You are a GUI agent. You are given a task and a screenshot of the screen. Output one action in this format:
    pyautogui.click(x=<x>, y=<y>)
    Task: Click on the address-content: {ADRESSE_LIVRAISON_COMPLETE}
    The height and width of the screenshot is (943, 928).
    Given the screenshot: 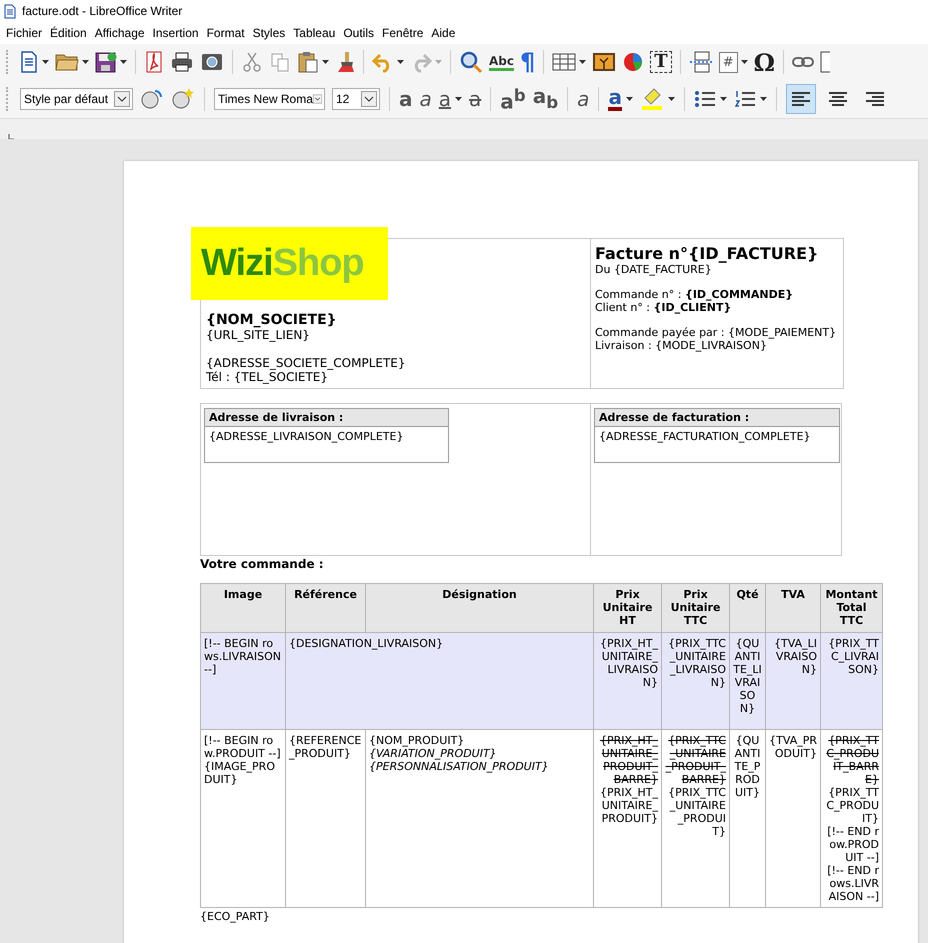 What is the action you would take?
    pyautogui.click(x=306, y=437)
    